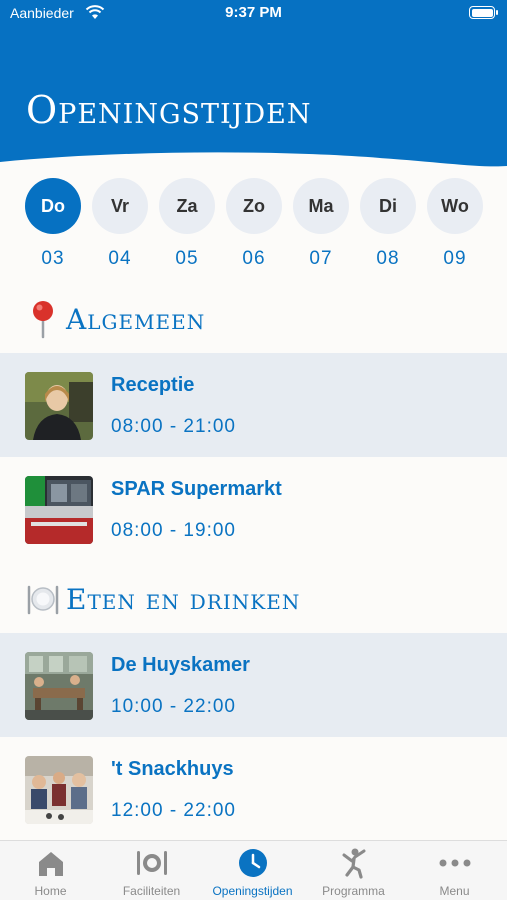 This screenshot has height=900, width=507. What do you see at coordinates (253, 509) in the screenshot?
I see `list-item-spar-supermarkt: SPAR Supermarkt 08:00 - 19:00` at bounding box center [253, 509].